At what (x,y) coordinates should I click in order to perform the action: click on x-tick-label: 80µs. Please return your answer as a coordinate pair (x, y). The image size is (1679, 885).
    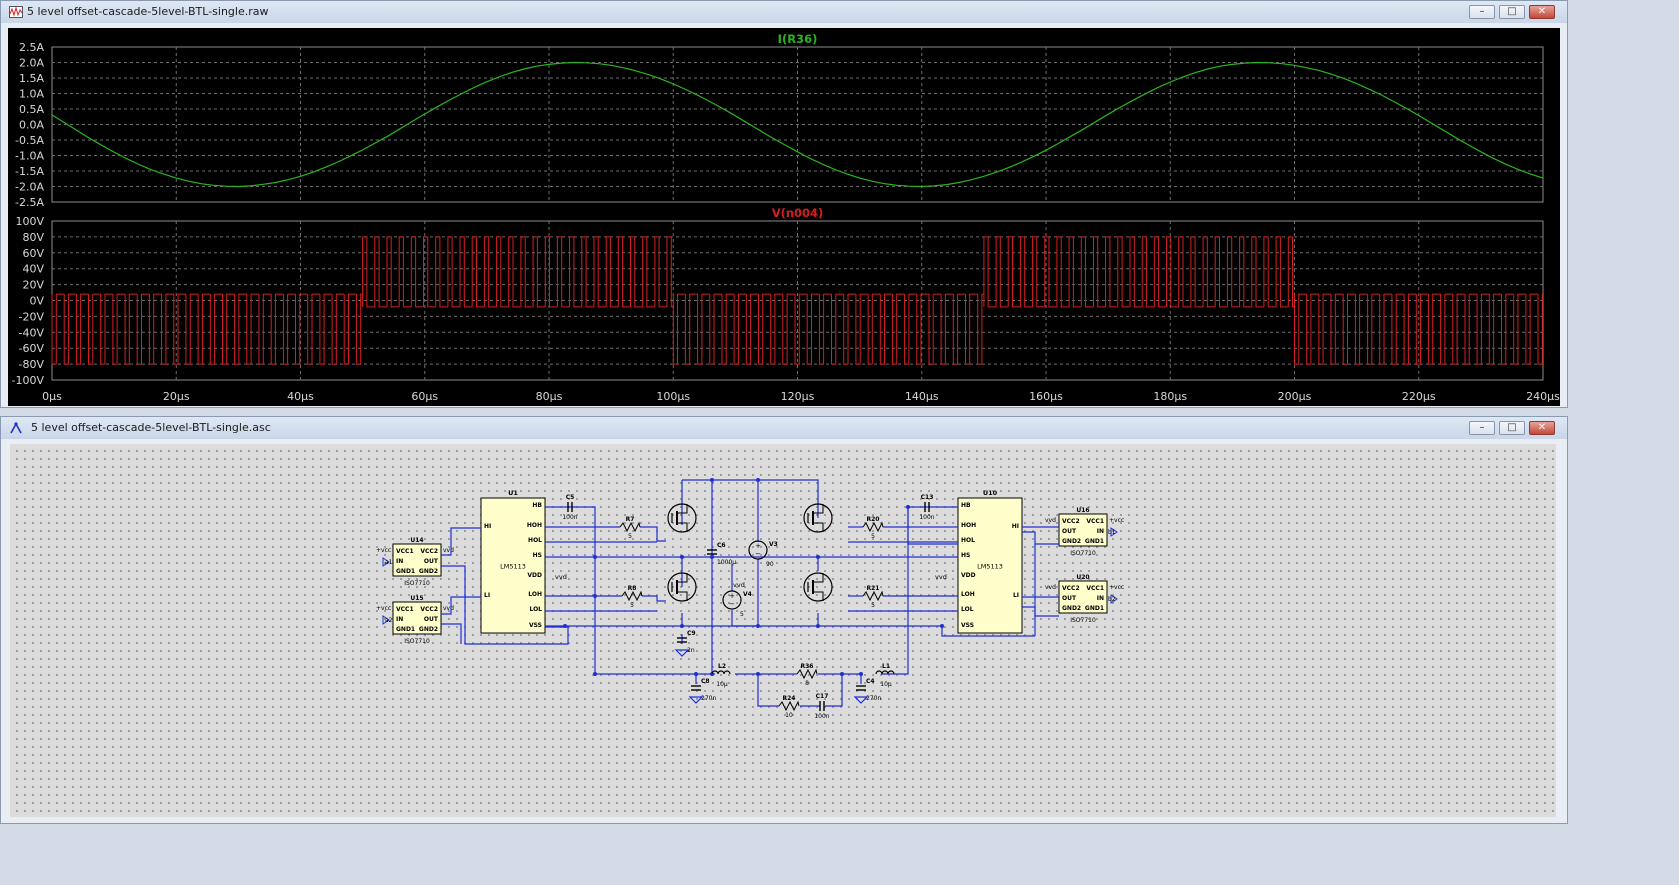
    Looking at the image, I should click on (549, 396).